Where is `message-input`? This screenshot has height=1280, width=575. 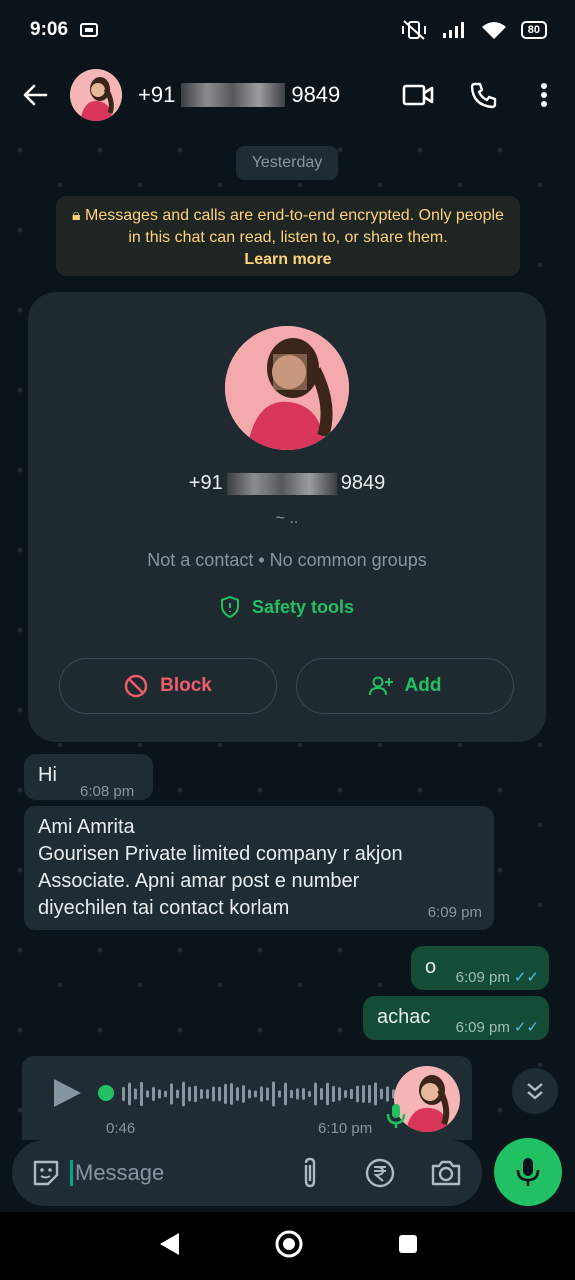
message-input is located at coordinates (170, 1173).